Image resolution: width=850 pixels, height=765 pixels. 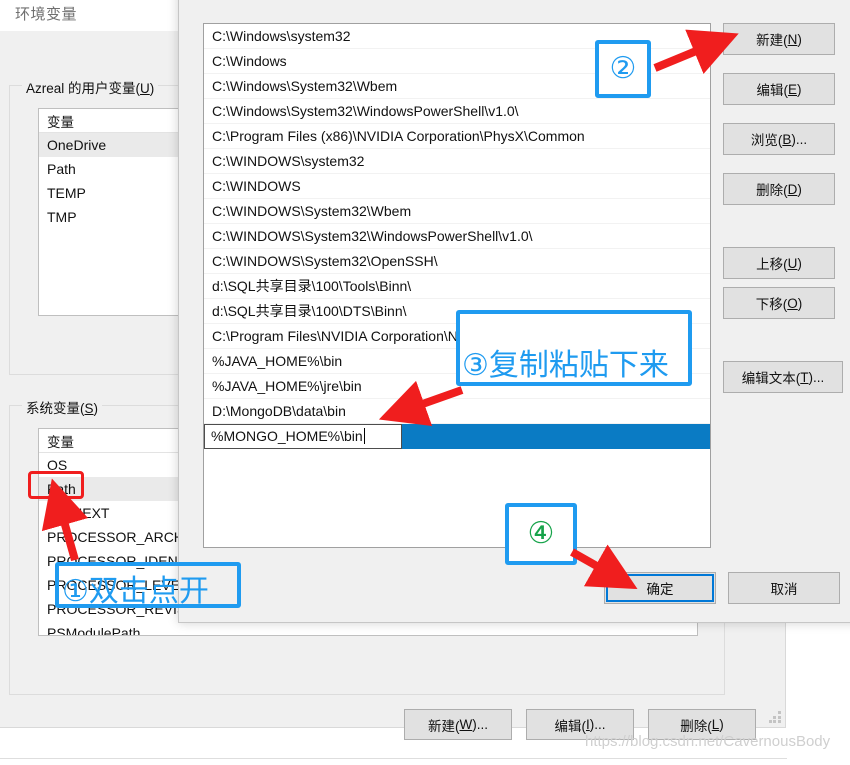 What do you see at coordinates (145, 88) in the screenshot?
I see `label-mnemonic: U` at bounding box center [145, 88].